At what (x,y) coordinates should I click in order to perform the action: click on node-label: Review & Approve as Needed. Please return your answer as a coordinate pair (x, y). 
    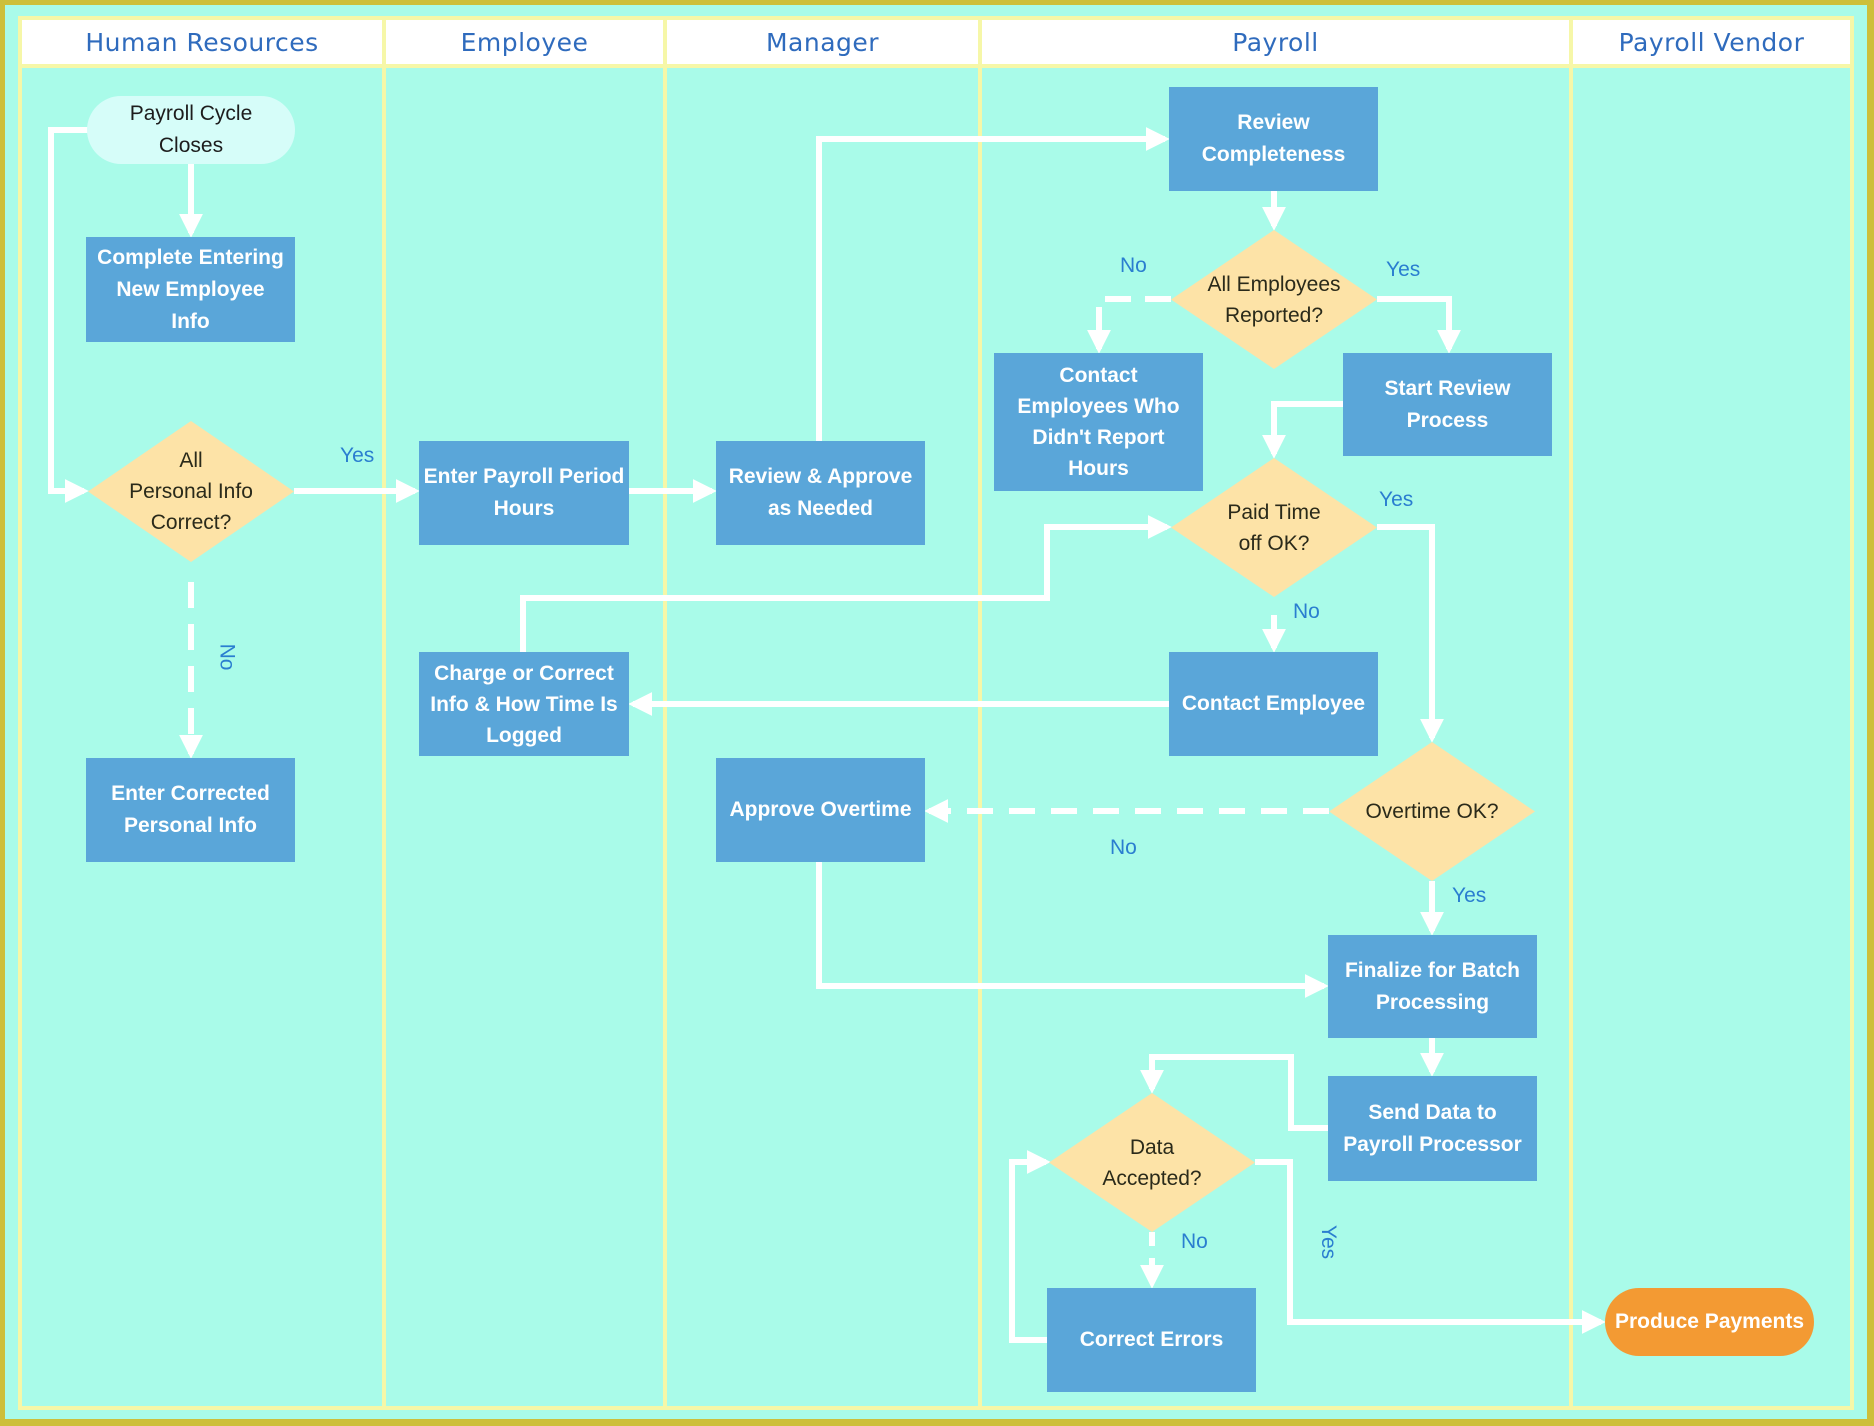
    Looking at the image, I should click on (820, 492).